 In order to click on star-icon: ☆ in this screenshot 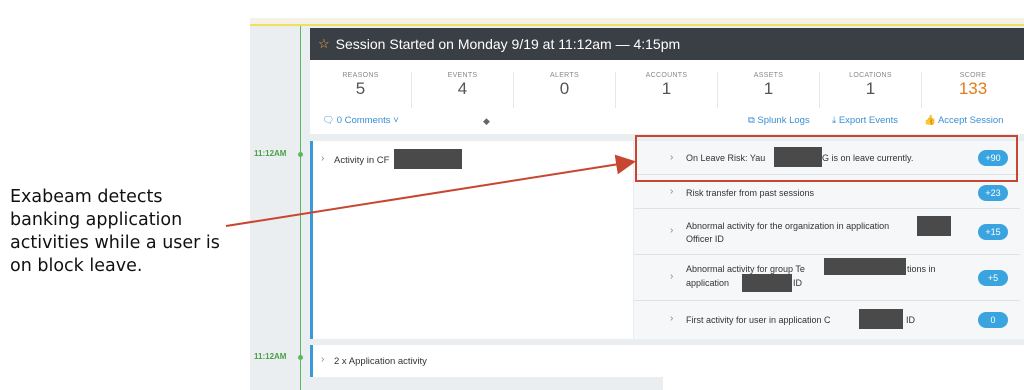, I will do `click(324, 44)`.